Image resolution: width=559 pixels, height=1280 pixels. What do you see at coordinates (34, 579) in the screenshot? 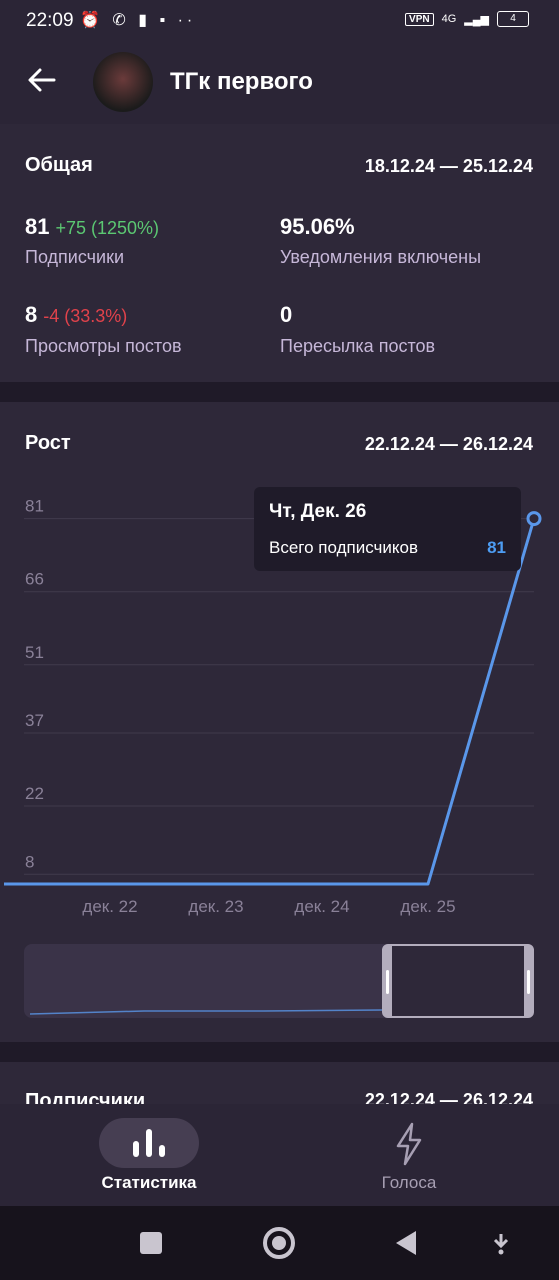
I see `y-tick-label: 66` at bounding box center [34, 579].